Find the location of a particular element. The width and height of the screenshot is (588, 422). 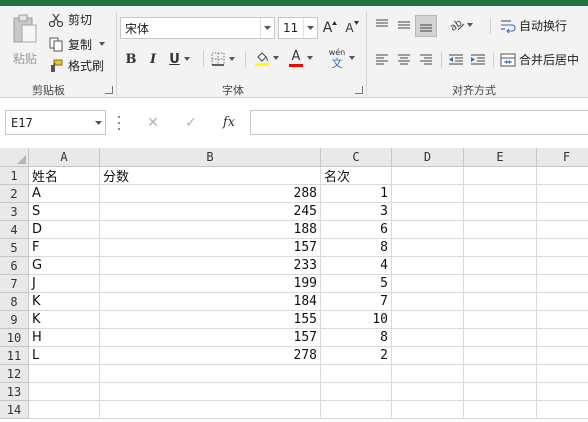

phonetic-dropdown-icon is located at coordinates (351, 58).